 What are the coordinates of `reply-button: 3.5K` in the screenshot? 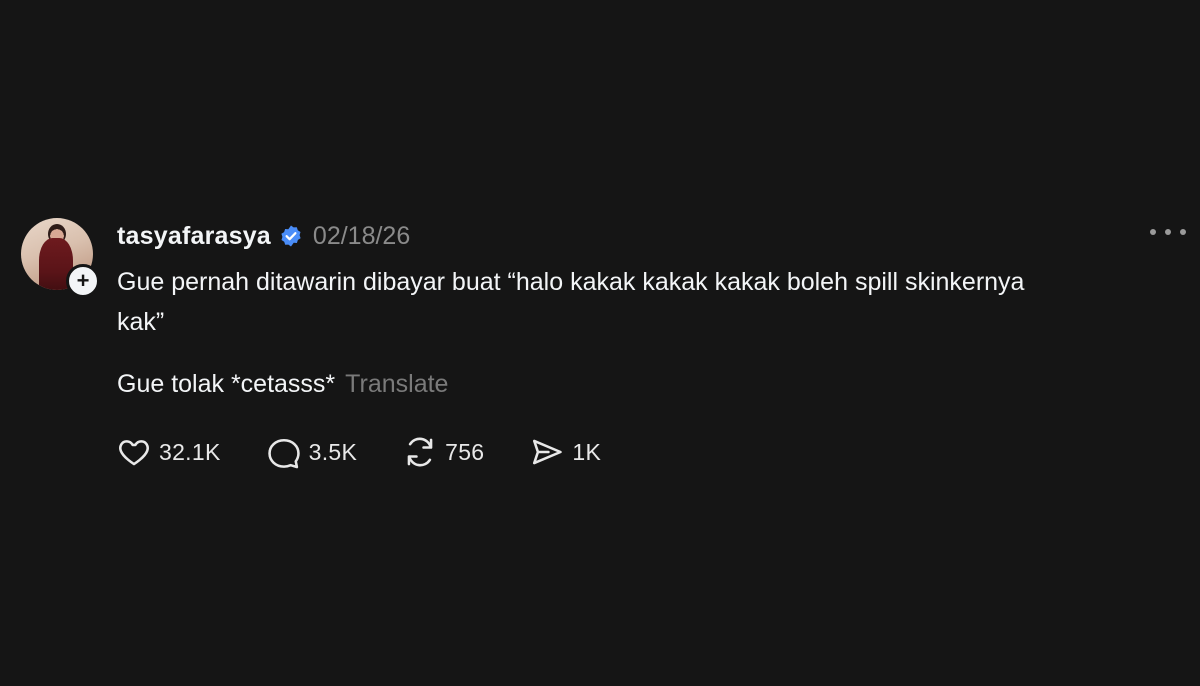 It's located at (312, 452).